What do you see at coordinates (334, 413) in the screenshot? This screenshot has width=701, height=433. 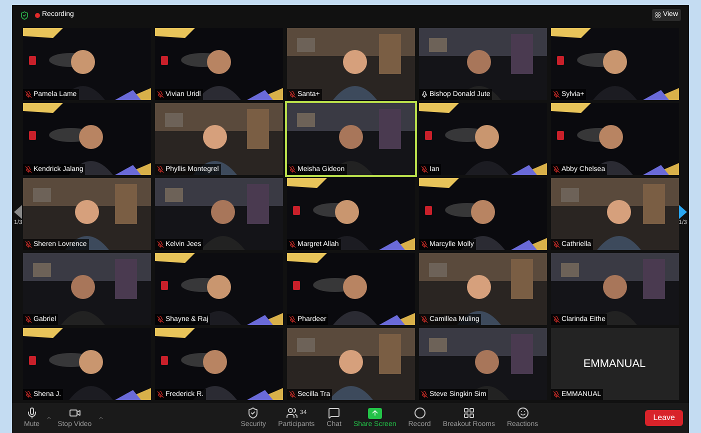 I see `chat-bubble-icon` at bounding box center [334, 413].